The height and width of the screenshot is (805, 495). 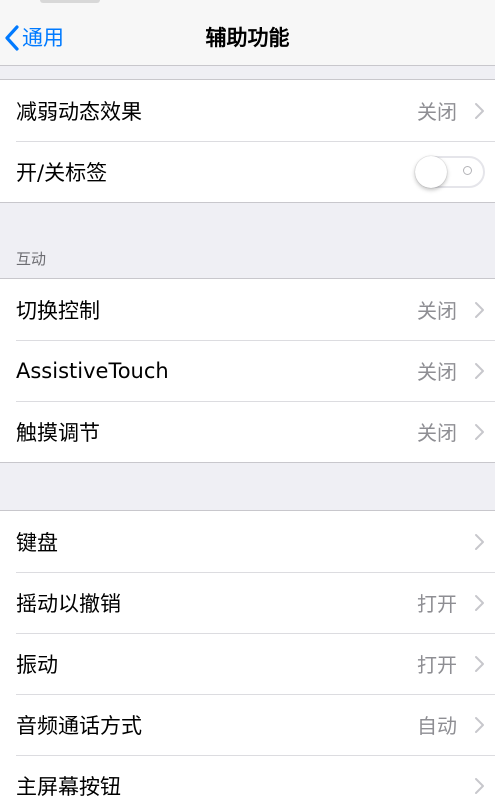 What do you see at coordinates (79, 725) in the screenshot?
I see `row-label: 音频通话方式` at bounding box center [79, 725].